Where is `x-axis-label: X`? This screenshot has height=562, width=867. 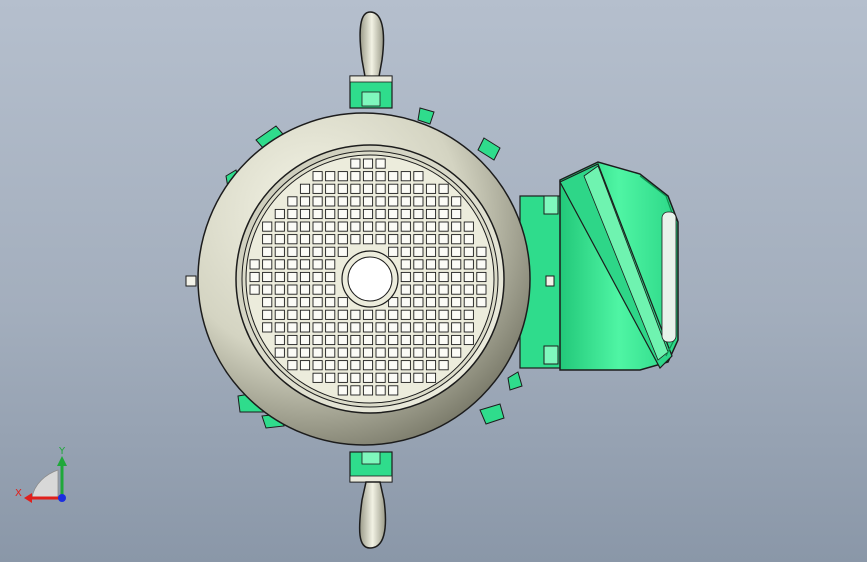
x-axis-label: X is located at coordinates (18, 493).